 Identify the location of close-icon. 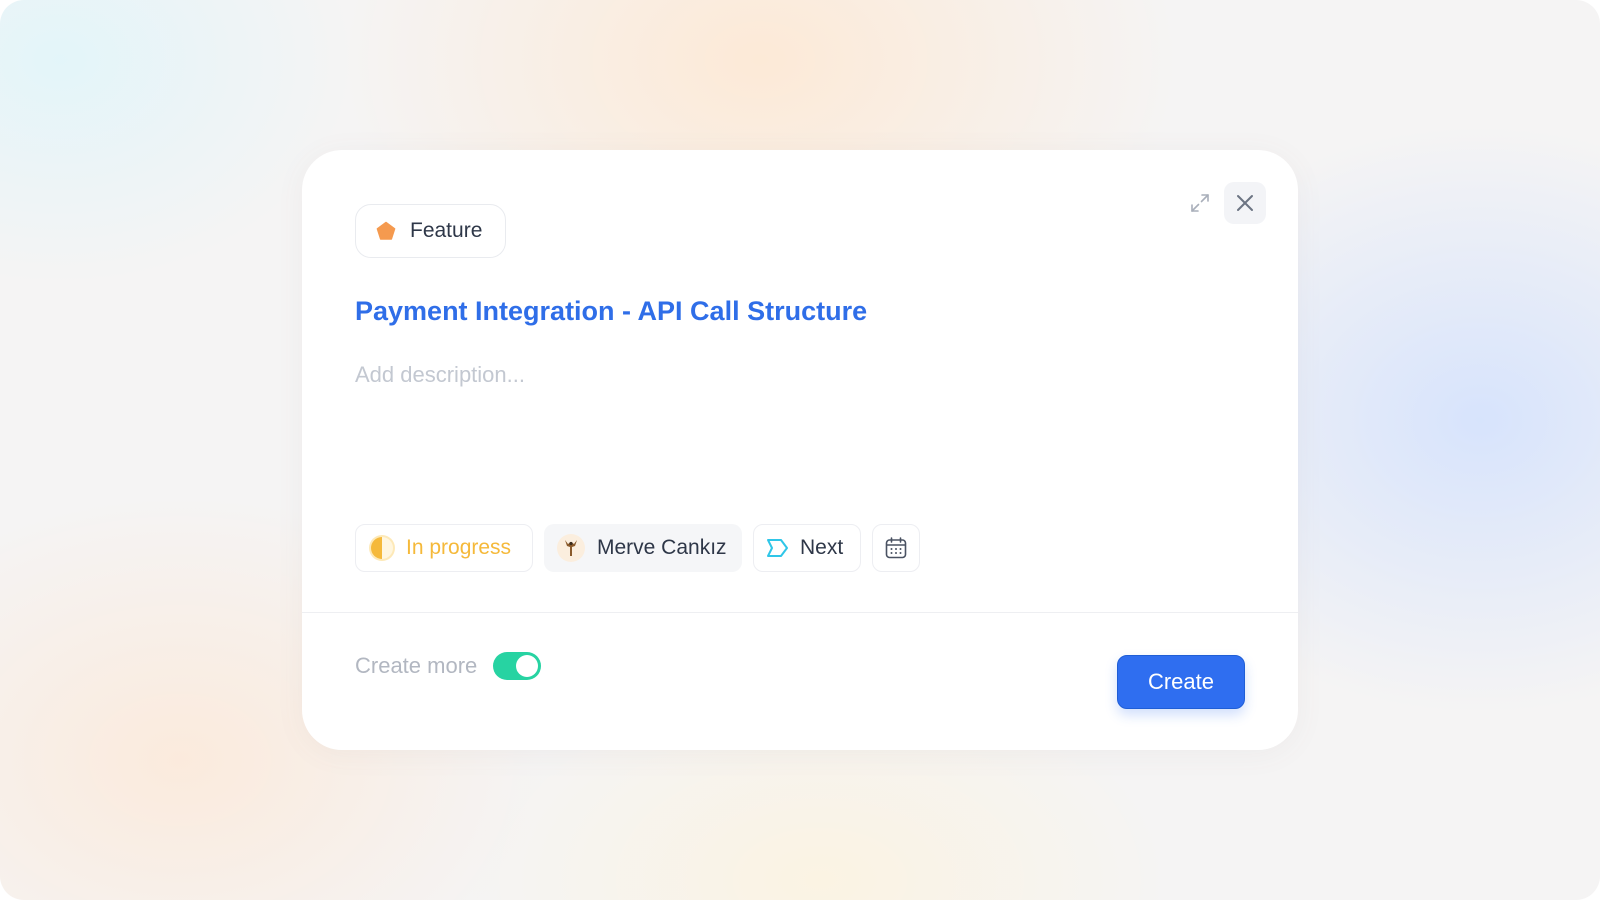
(1245, 203).